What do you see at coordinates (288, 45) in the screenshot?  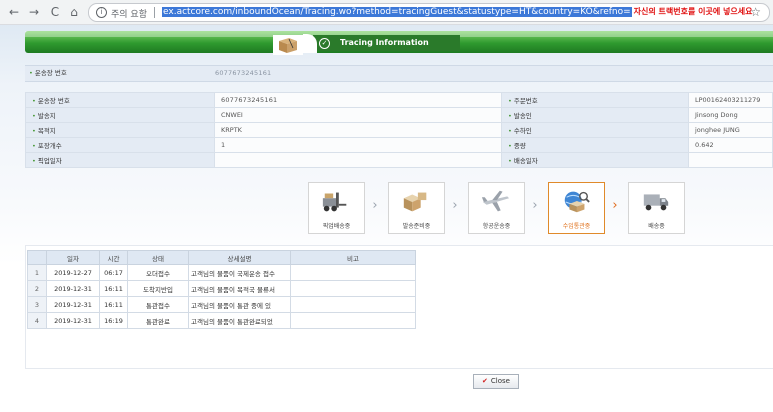 I see `package-icon` at bounding box center [288, 45].